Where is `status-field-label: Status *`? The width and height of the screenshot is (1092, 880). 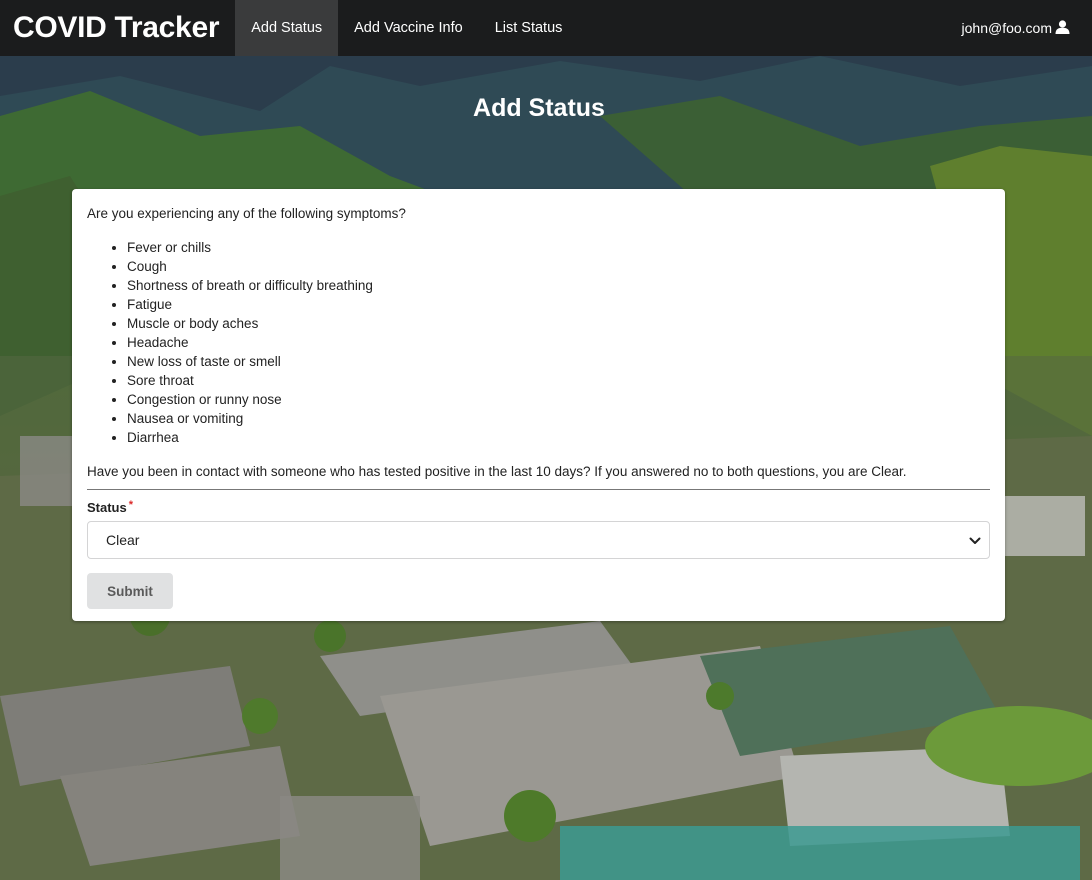
status-field-label: Status * is located at coordinates (538, 507).